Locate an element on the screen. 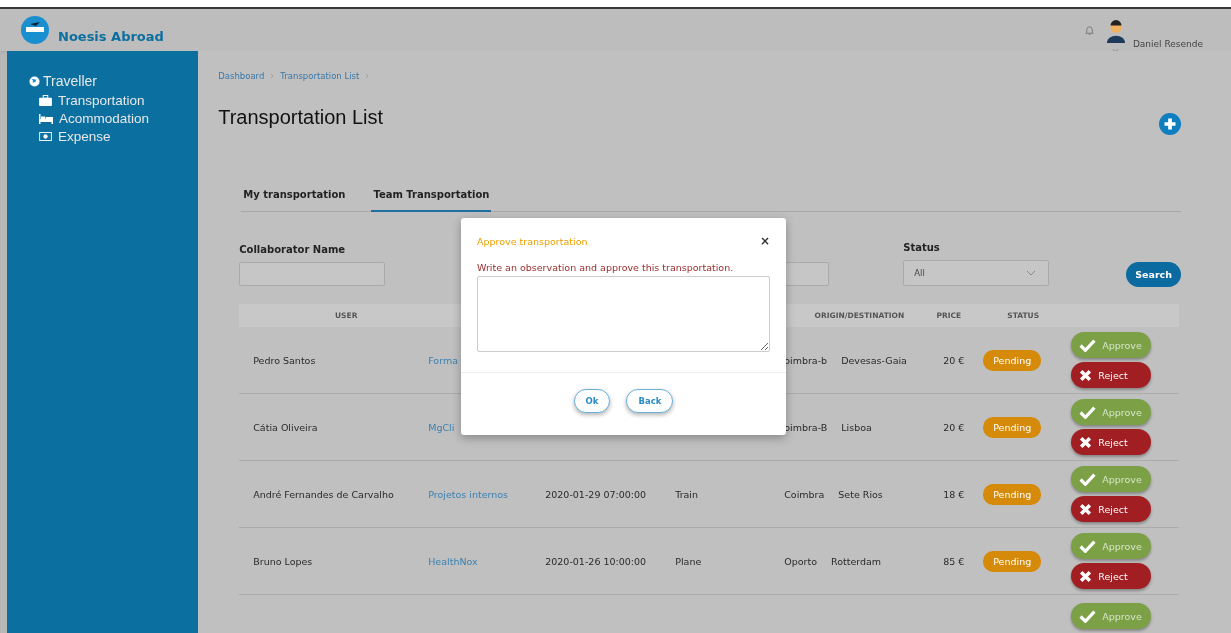 This screenshot has height=633, width=1231. status-select: All is located at coordinates (976, 273).